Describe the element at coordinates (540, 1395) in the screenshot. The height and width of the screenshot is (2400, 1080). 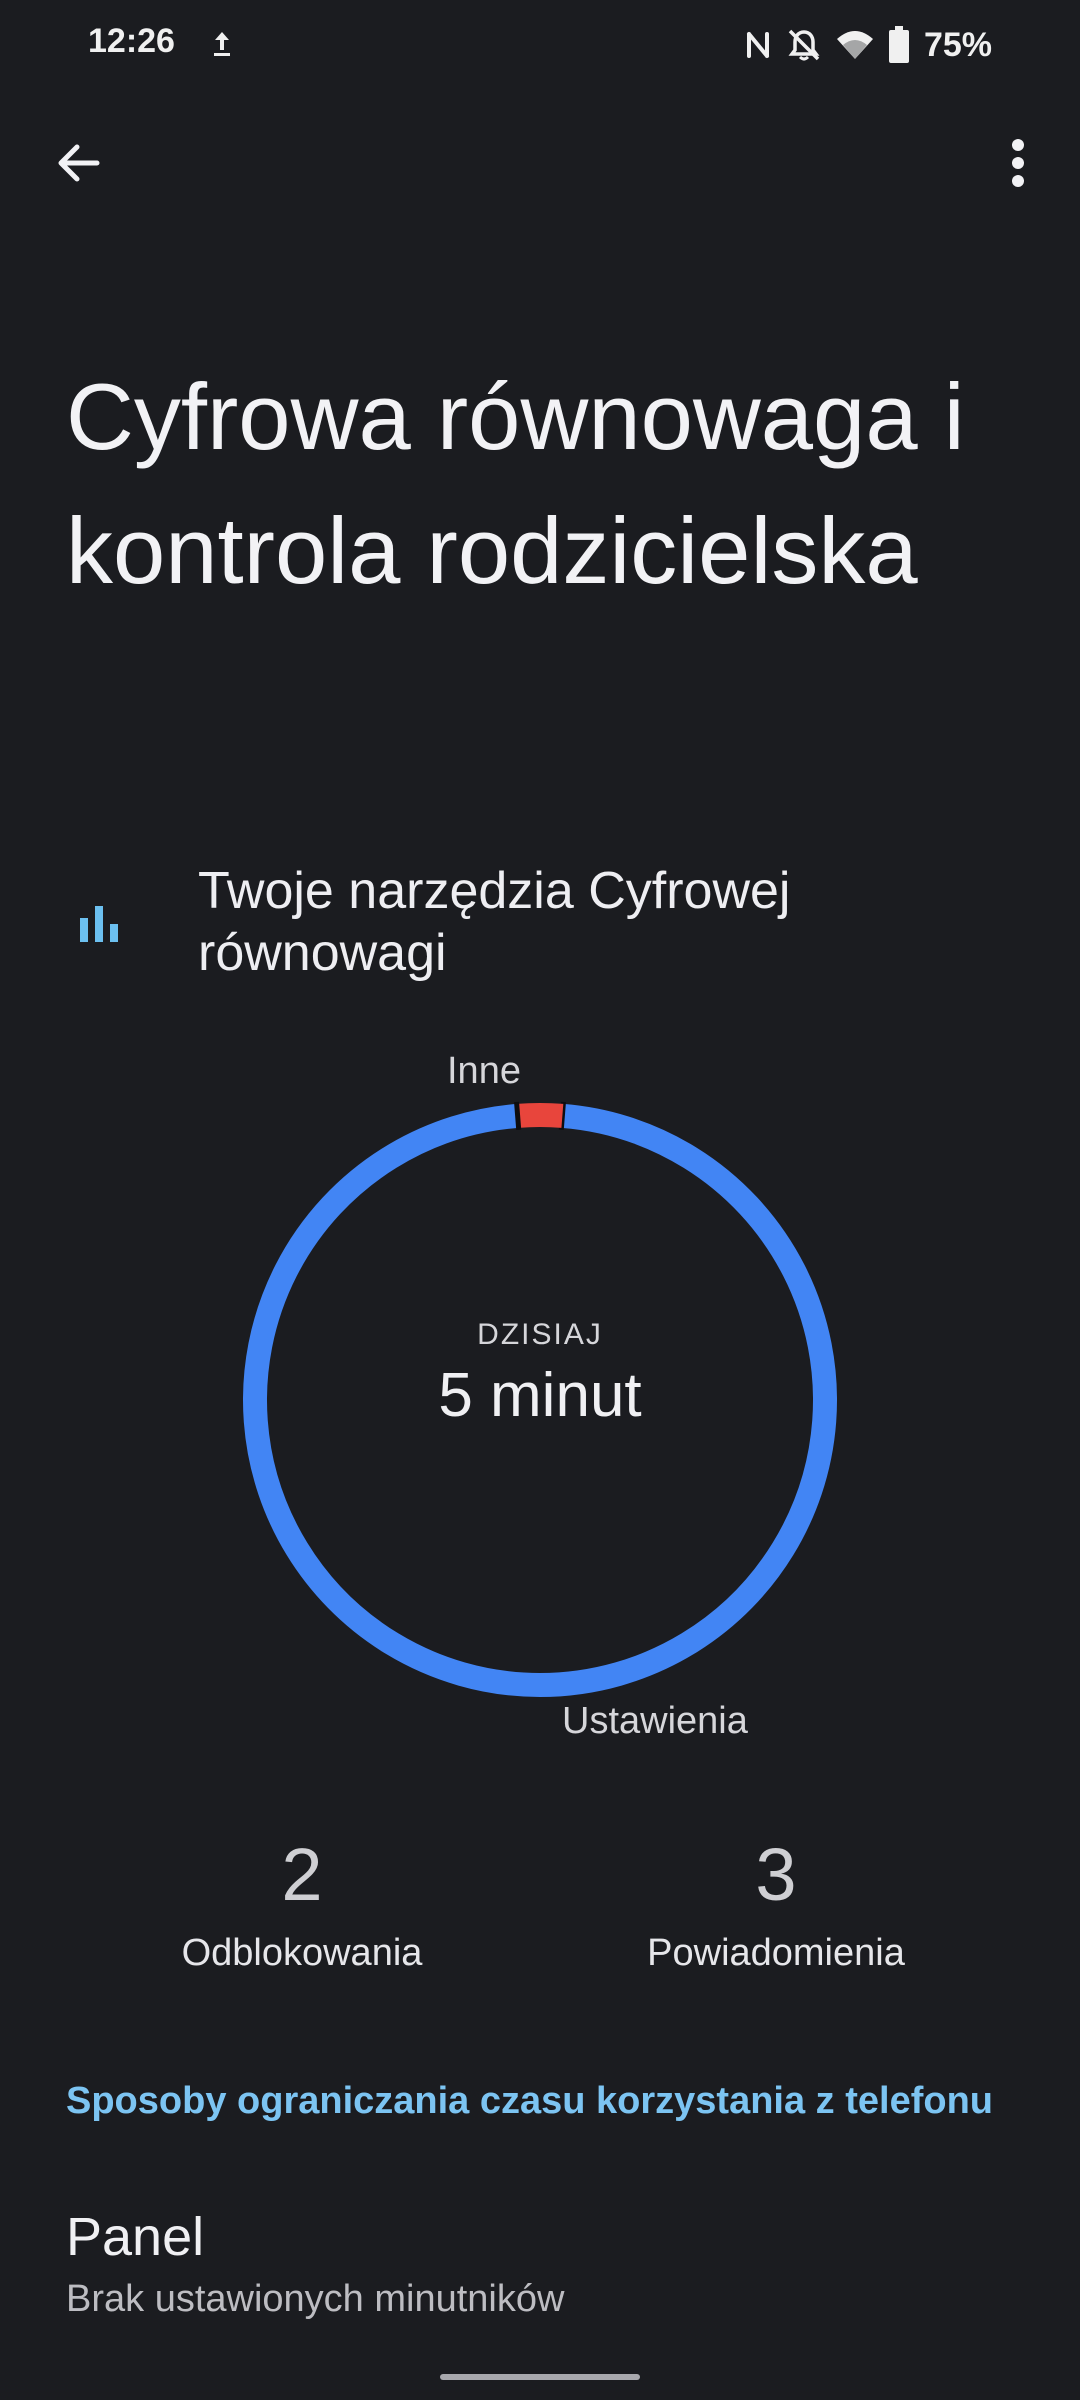
I see `chart-center-value: 5 minut` at that location.